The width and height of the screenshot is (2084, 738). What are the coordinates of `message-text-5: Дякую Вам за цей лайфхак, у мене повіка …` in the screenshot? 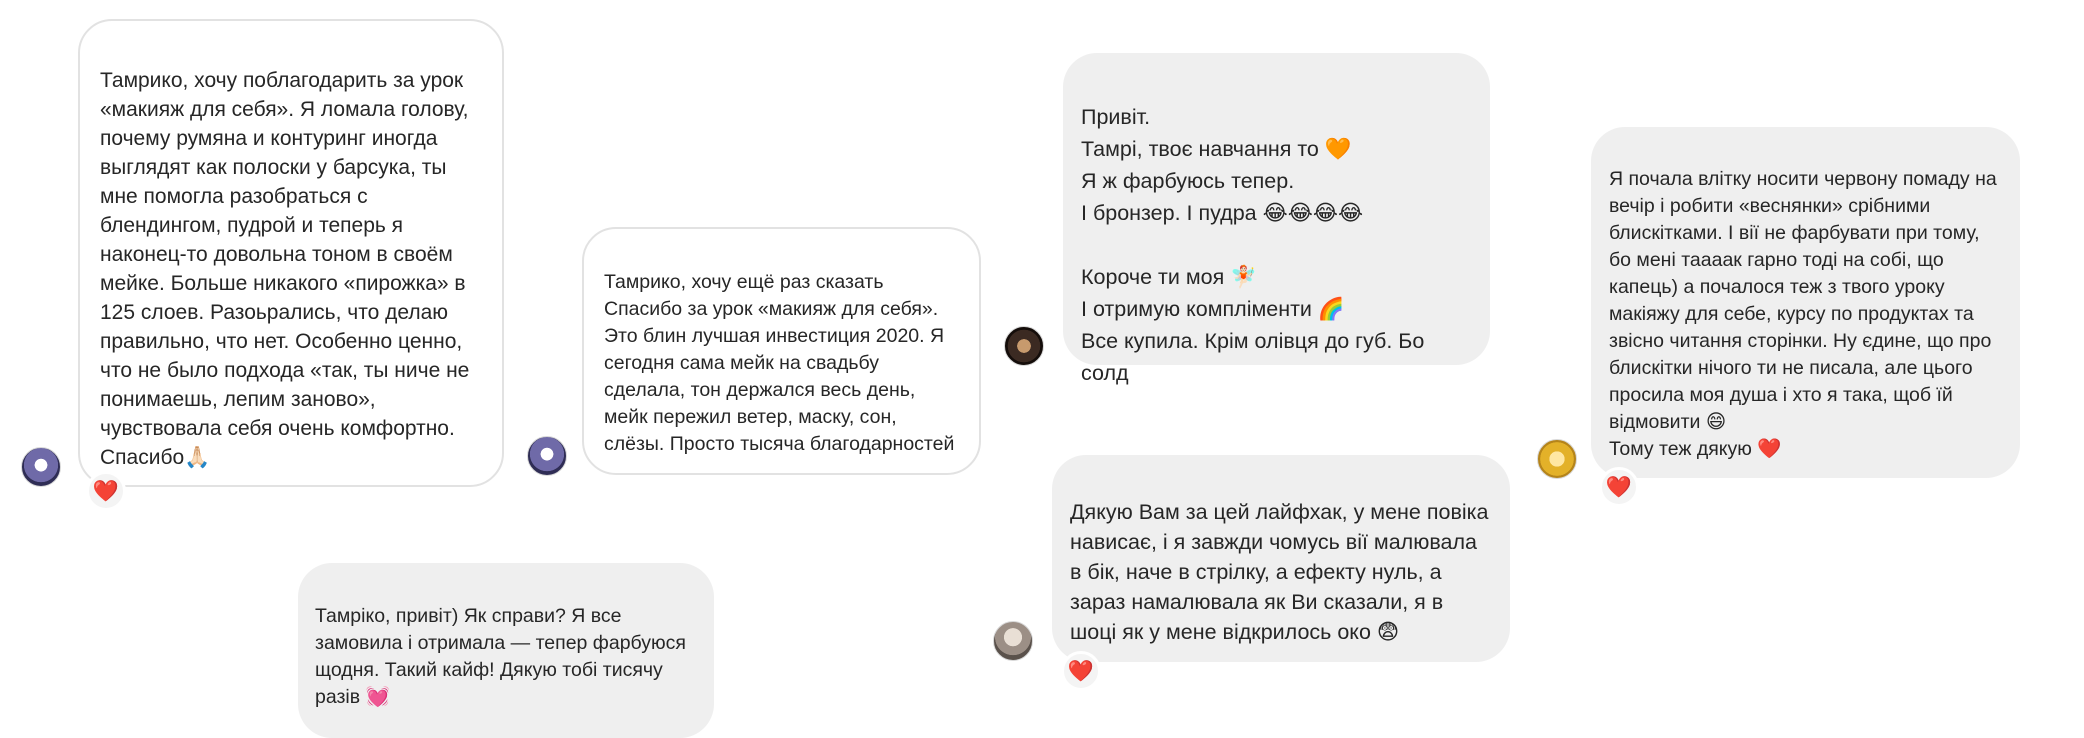 It's located at (1279, 572).